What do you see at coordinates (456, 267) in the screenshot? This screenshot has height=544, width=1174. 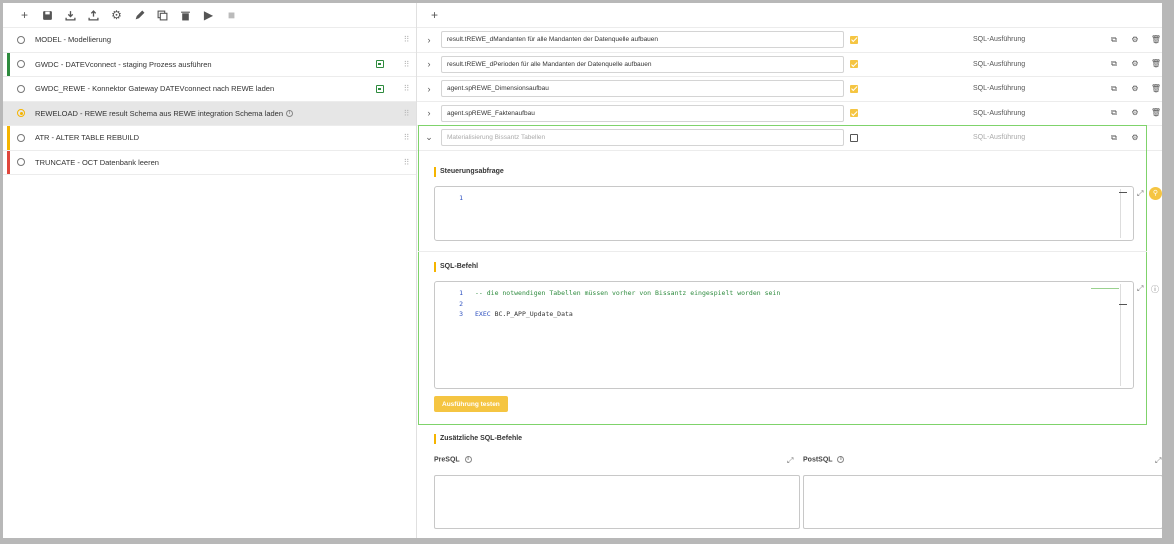 I see `sql-label: SQL-Befehl` at bounding box center [456, 267].